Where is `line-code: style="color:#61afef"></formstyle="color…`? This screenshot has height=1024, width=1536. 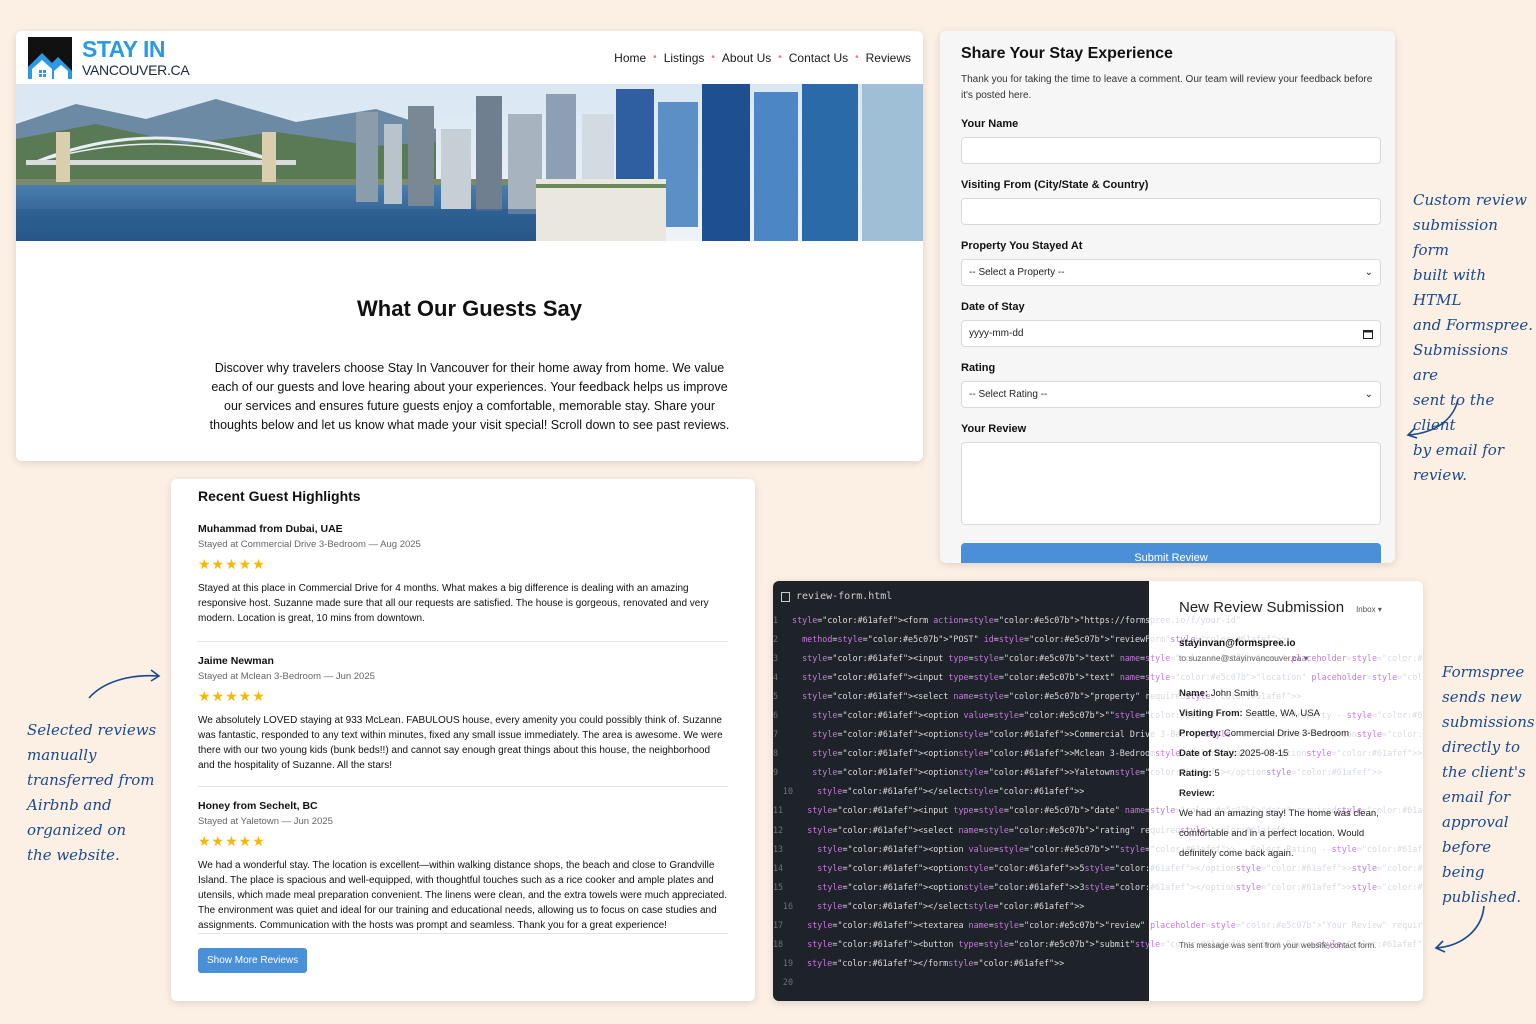
line-code: style="color:#61afef"></formstyle="color… is located at coordinates (936, 963).